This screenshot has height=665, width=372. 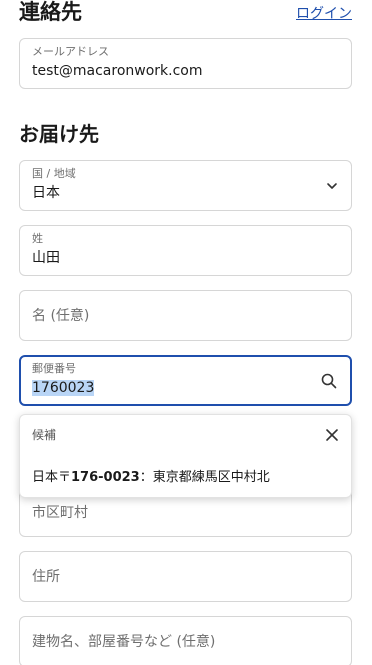 What do you see at coordinates (185, 456) in the screenshot?
I see `postal-suggestions-popup: 候補 日本〒176-0023：東京都練馬区中村北` at bounding box center [185, 456].